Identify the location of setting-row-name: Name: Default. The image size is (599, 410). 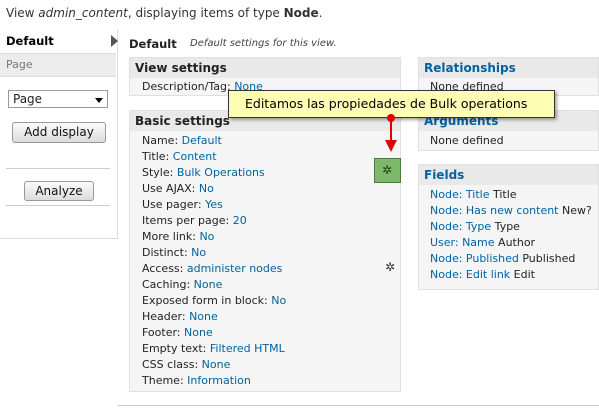
(182, 140).